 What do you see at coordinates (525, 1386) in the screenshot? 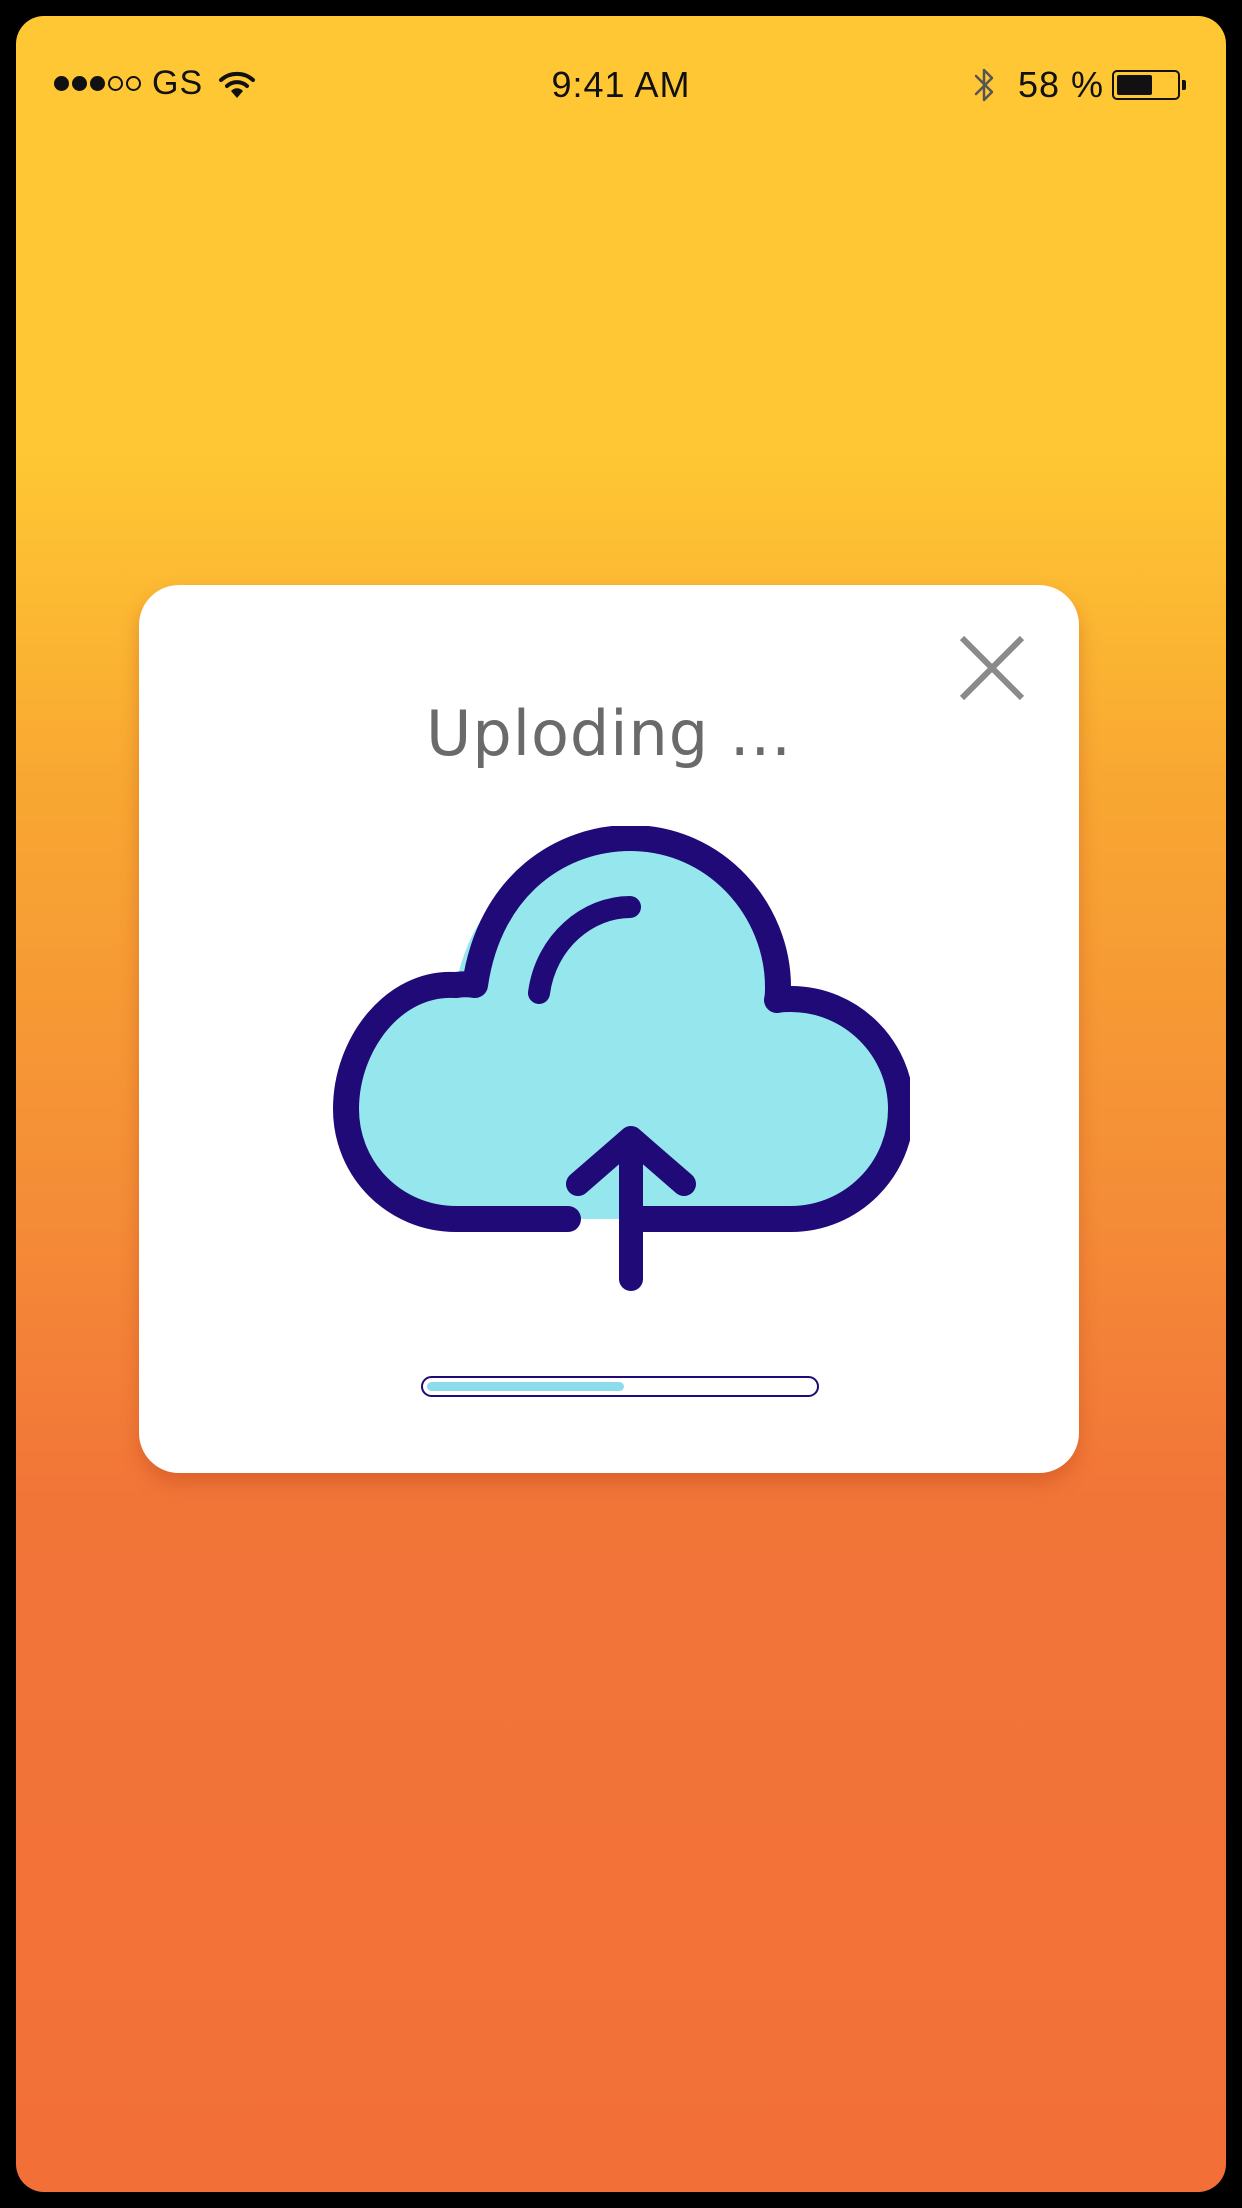
I see `upload-progress-fill` at bounding box center [525, 1386].